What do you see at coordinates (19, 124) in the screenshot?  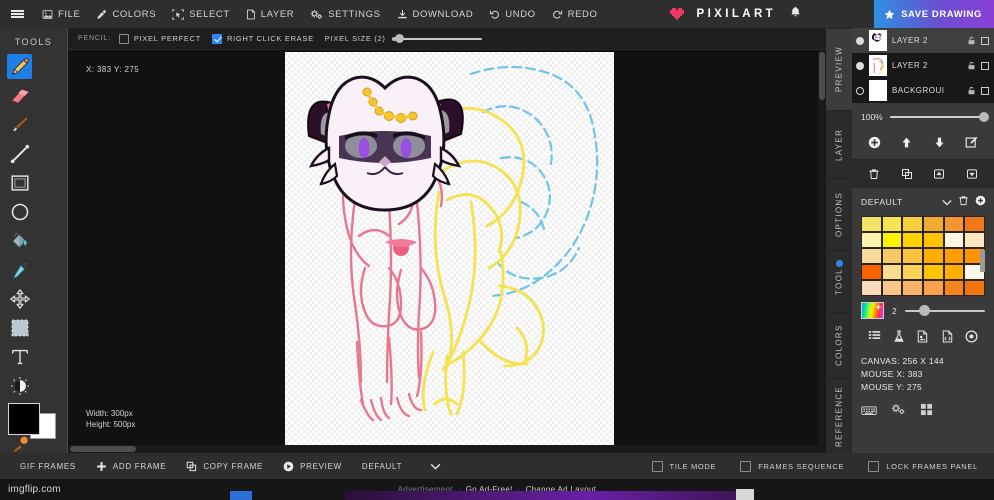 I see `tool-brush` at bounding box center [19, 124].